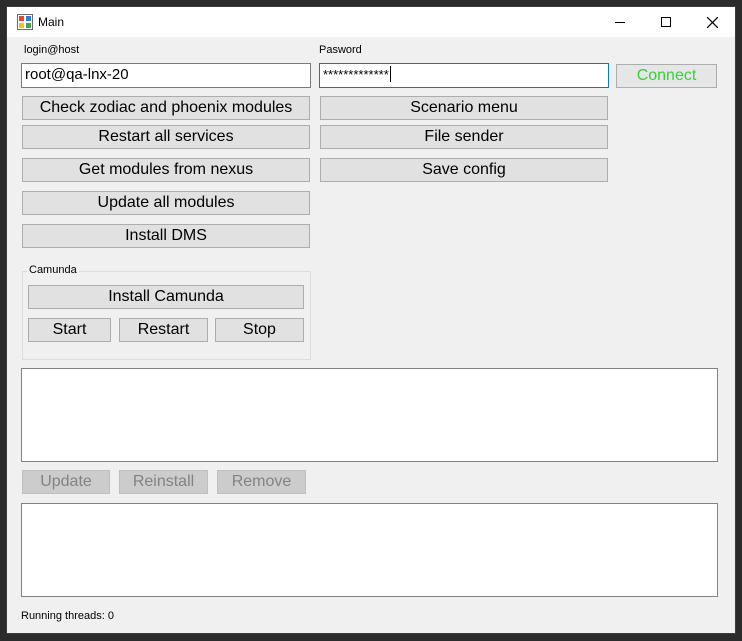 The width and height of the screenshot is (742, 641). Describe the element at coordinates (53, 270) in the screenshot. I see `camunda-group-legend: Camunda` at that location.